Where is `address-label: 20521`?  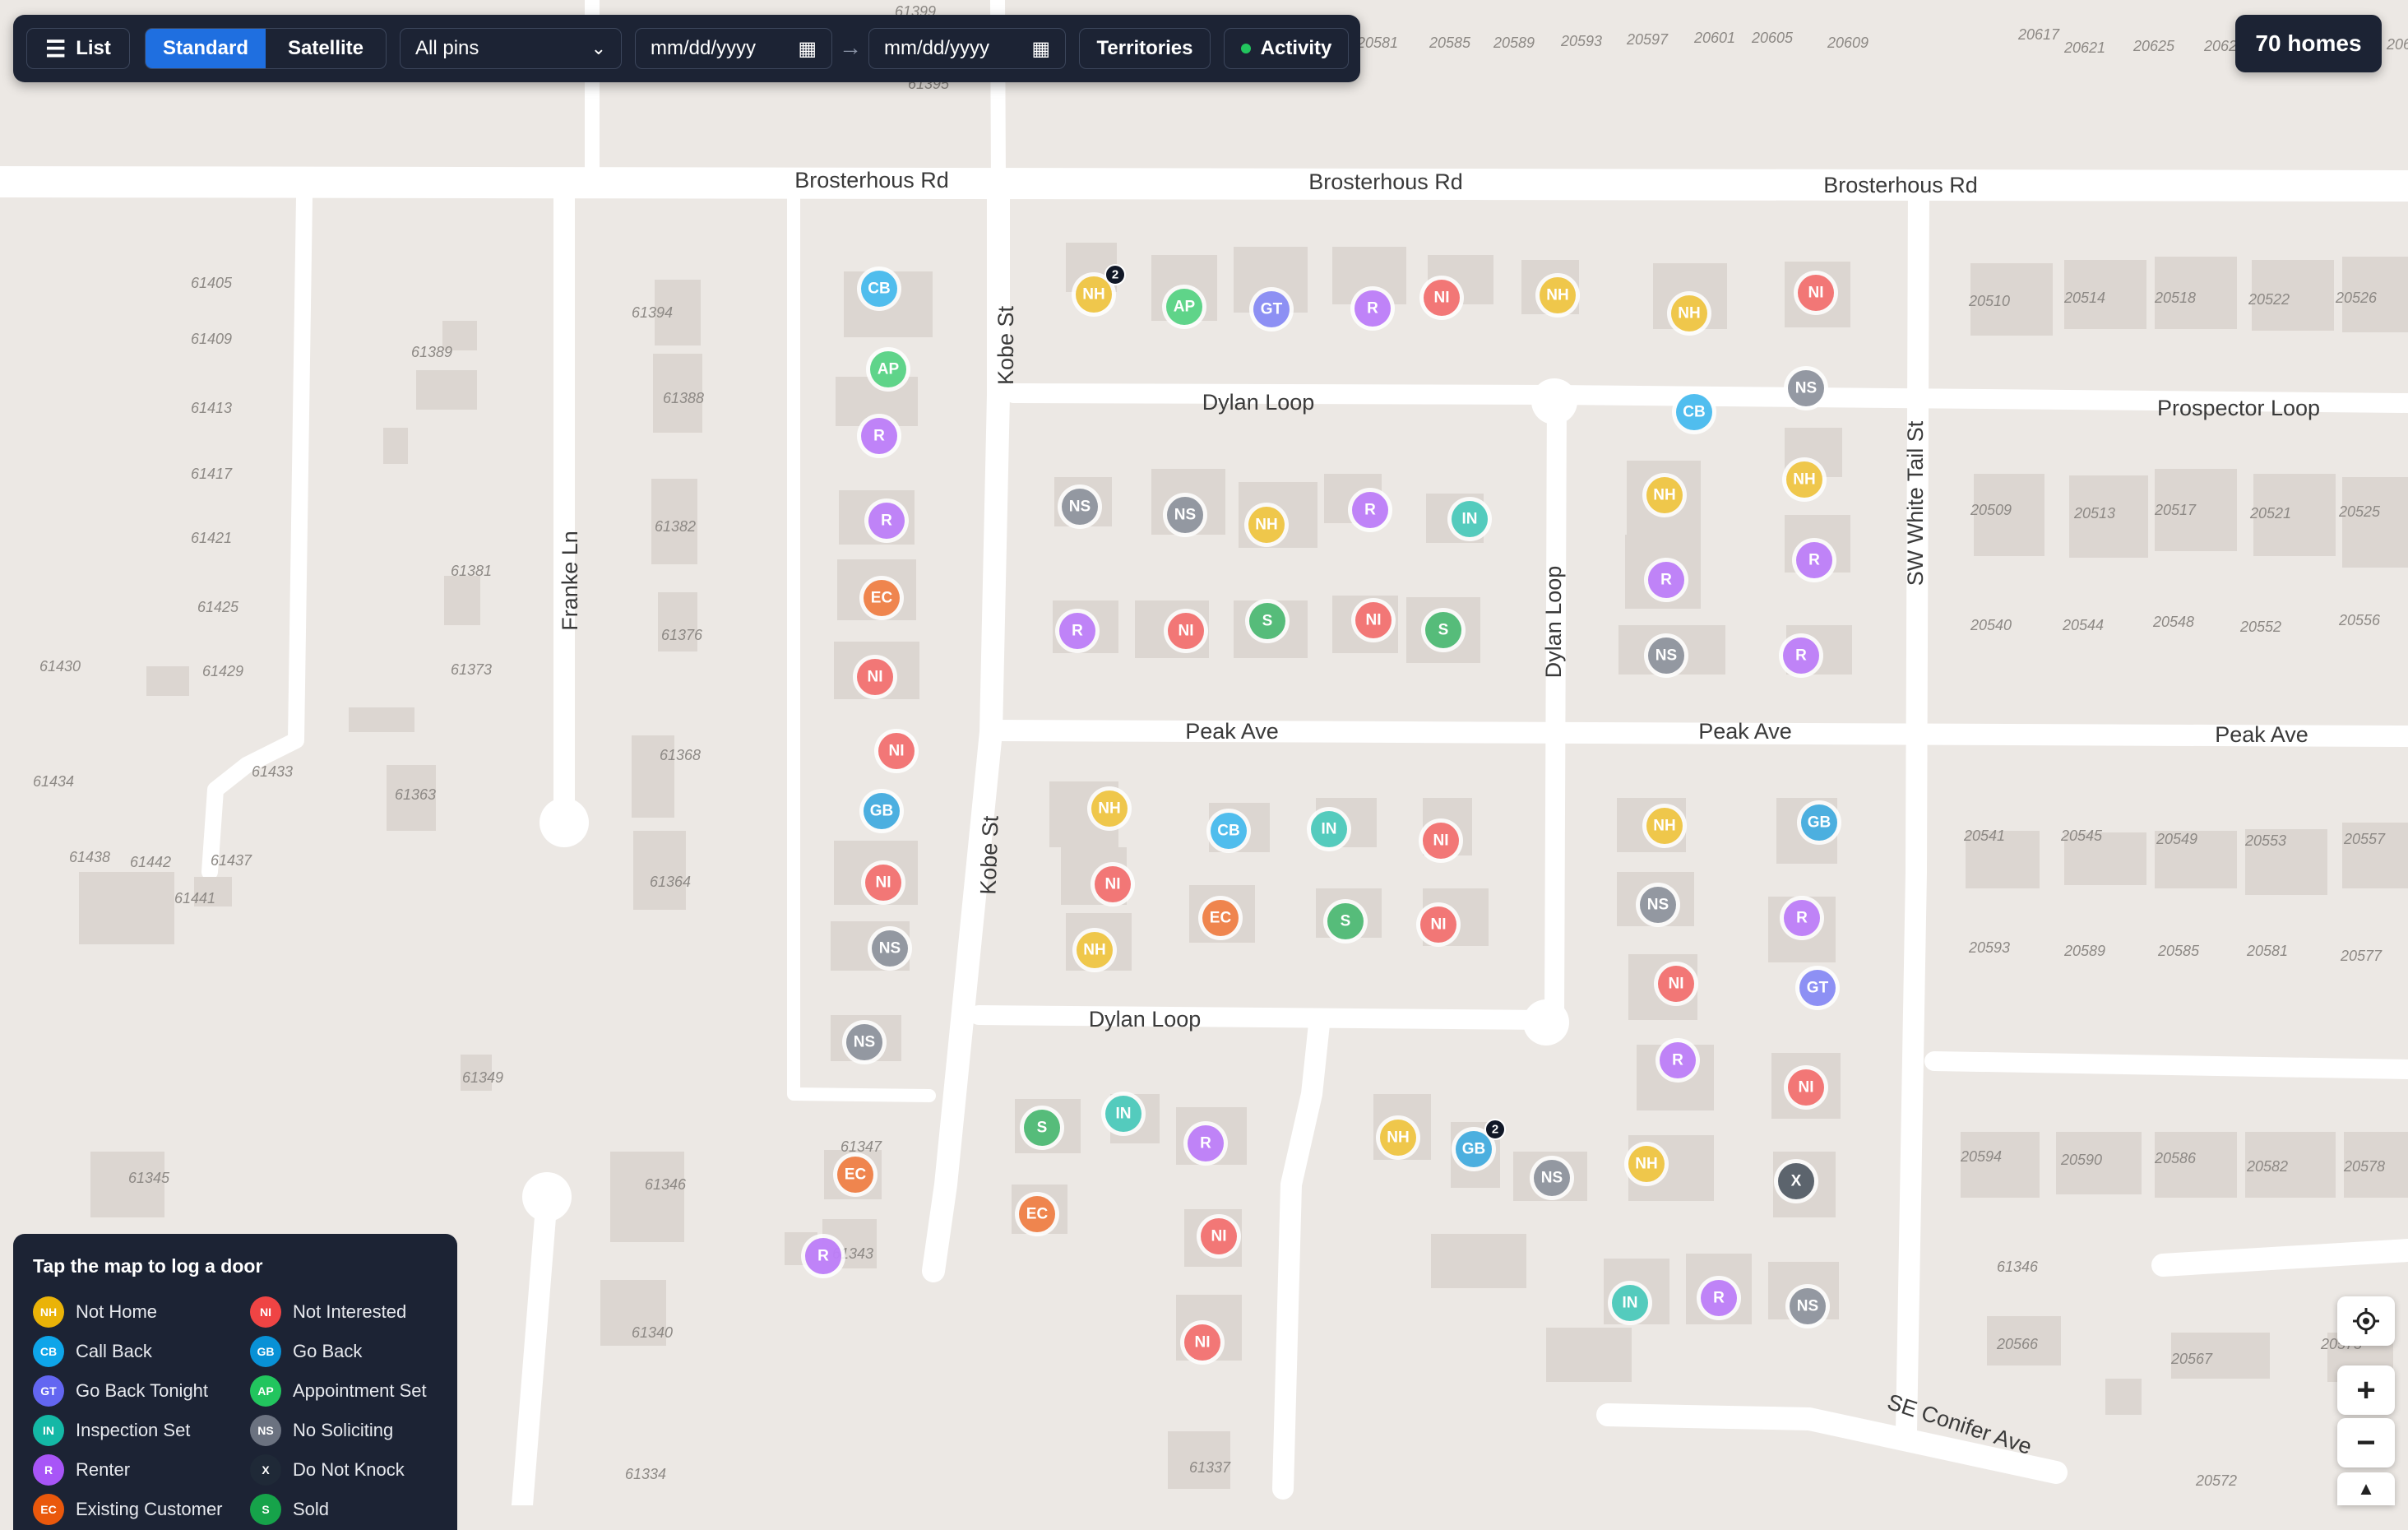 address-label: 20521 is located at coordinates (2270, 513).